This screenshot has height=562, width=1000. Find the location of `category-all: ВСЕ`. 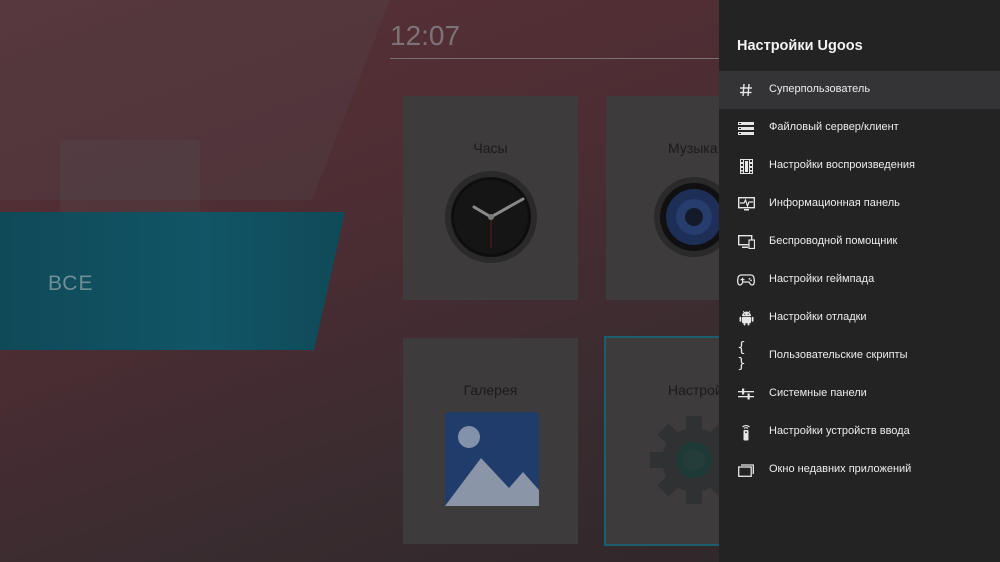

category-all: ВСЕ is located at coordinates (172, 281).